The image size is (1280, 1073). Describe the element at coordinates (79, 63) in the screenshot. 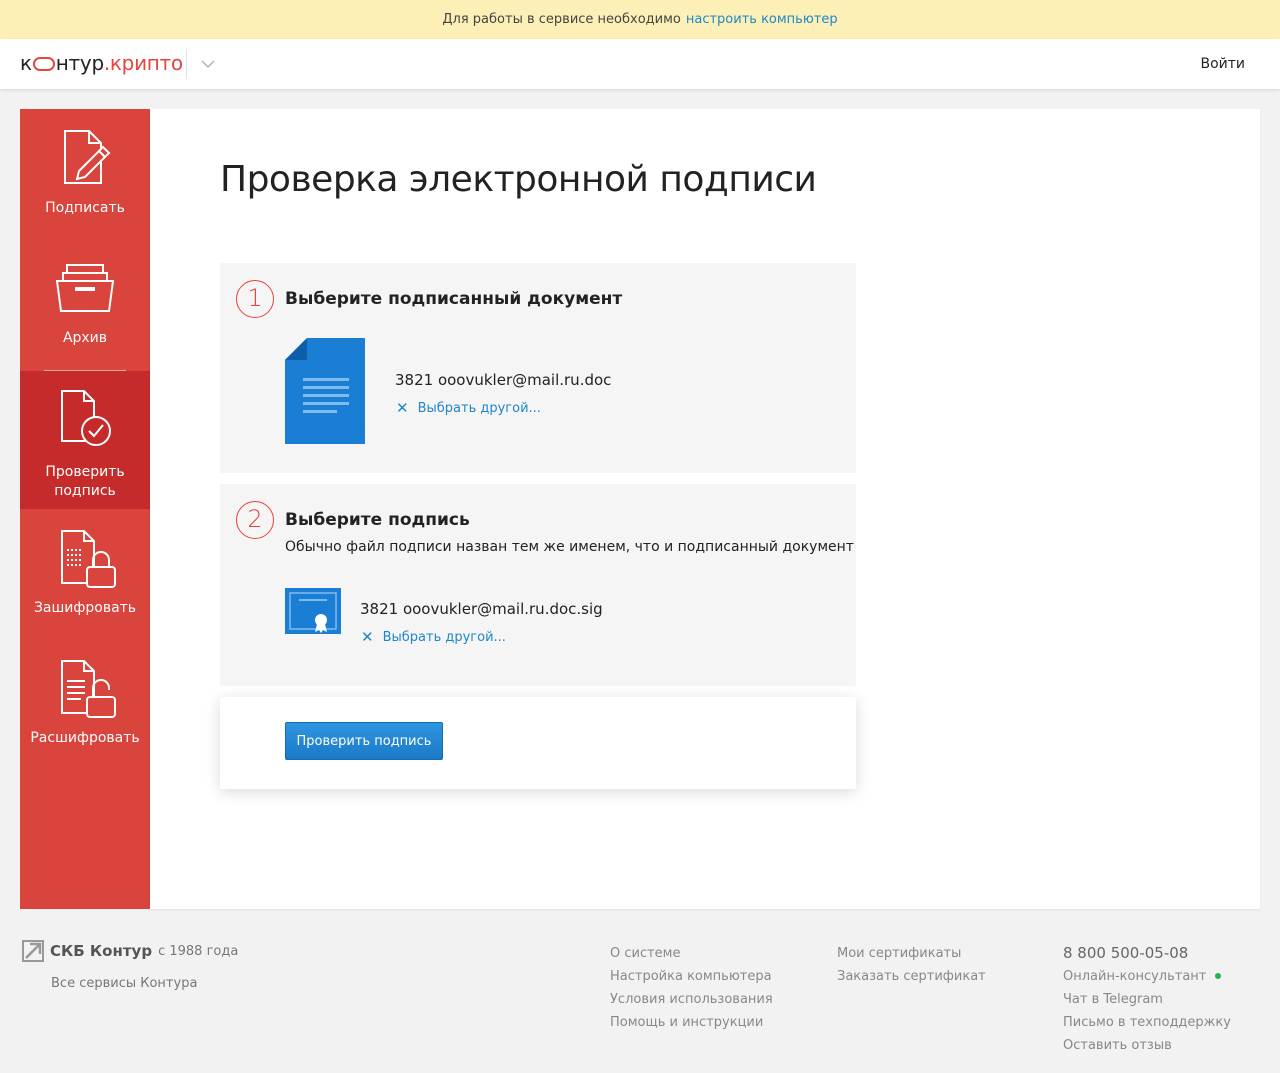

I see `logo-text-ntur: нтур` at that location.